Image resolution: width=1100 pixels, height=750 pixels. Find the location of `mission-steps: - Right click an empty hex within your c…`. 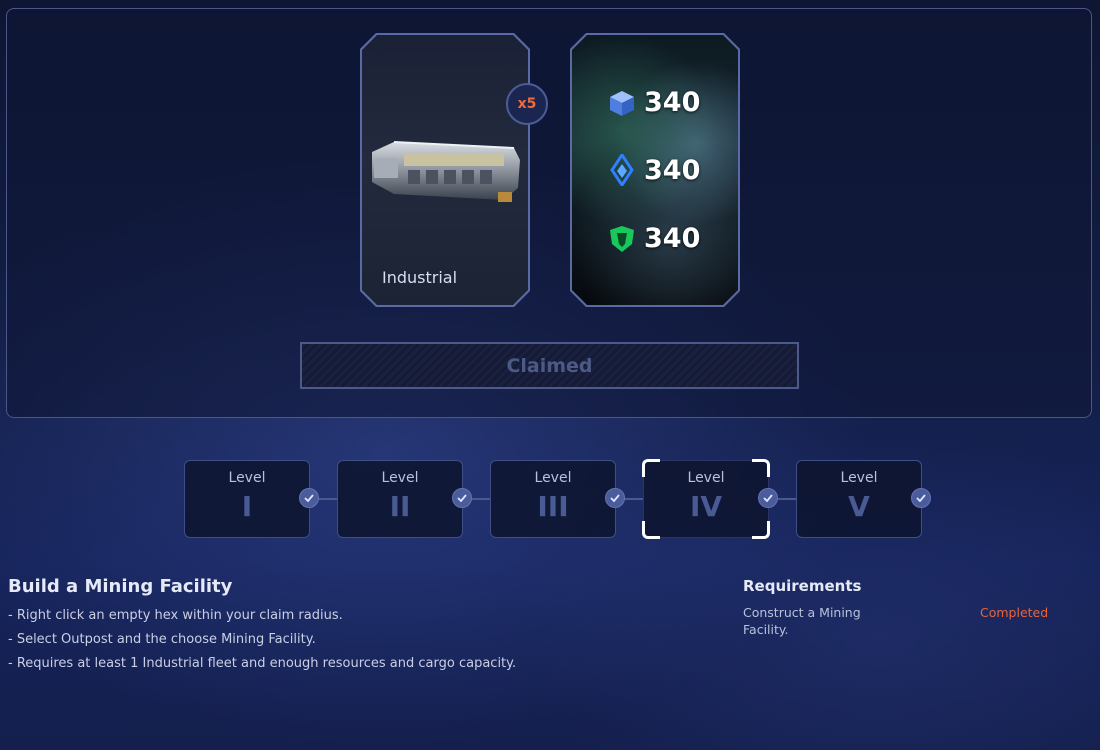

mission-steps: - Right click an empty hex within your c… is located at coordinates (262, 640).